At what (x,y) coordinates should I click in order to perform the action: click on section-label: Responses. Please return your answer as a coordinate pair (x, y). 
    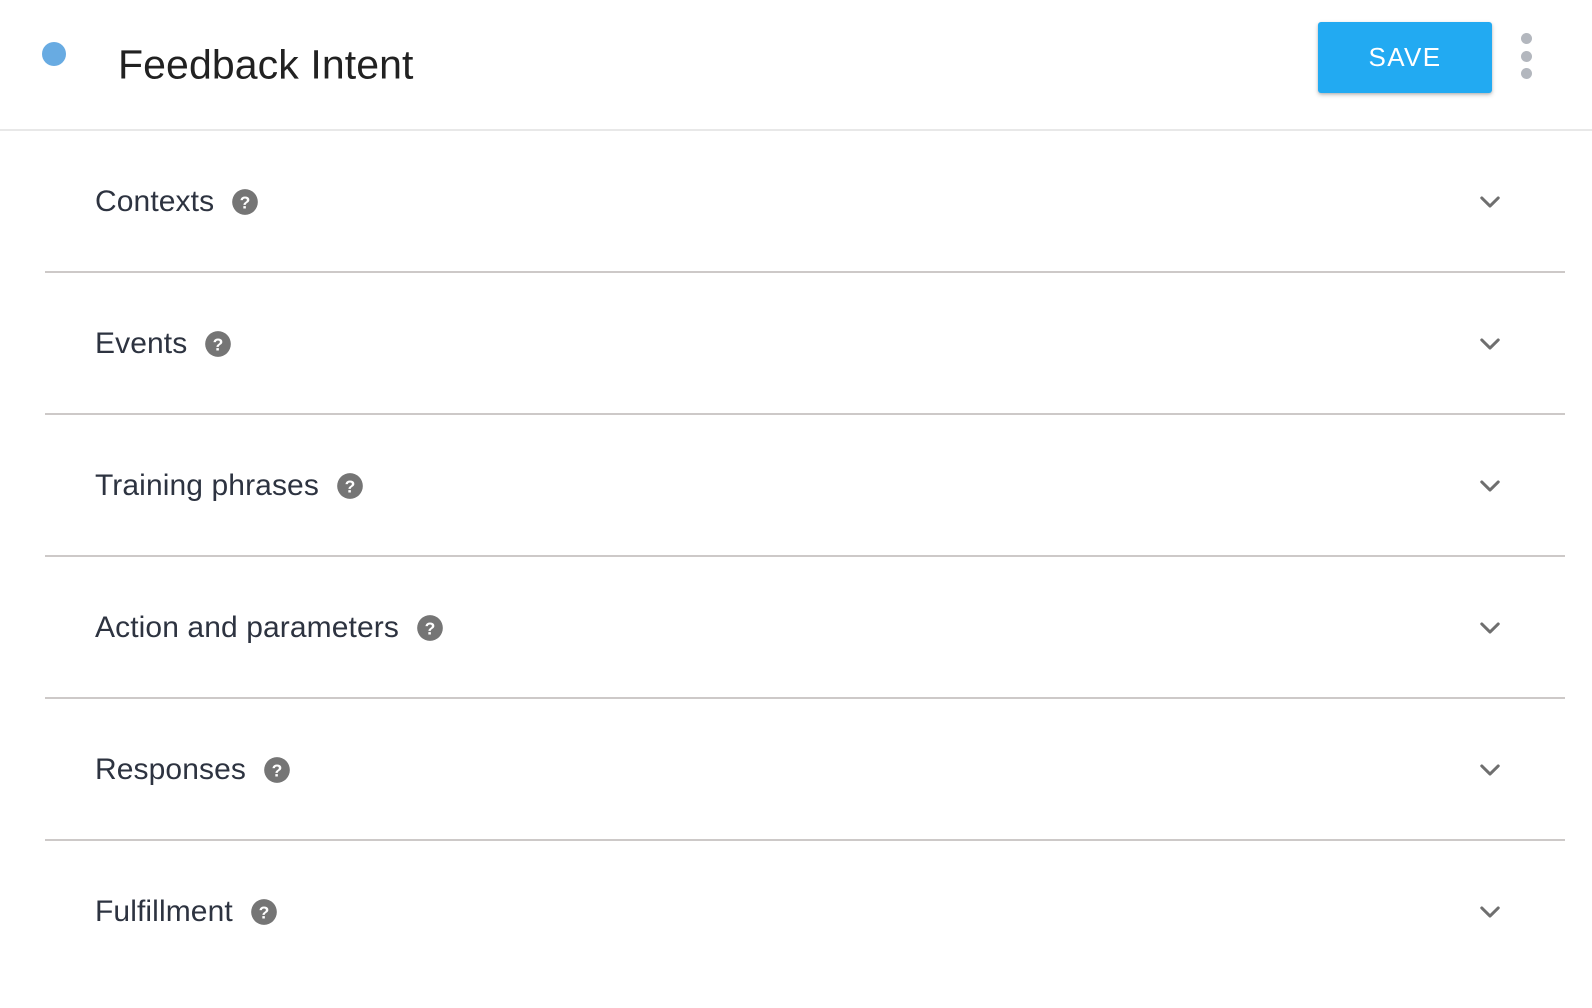
    Looking at the image, I should click on (170, 769).